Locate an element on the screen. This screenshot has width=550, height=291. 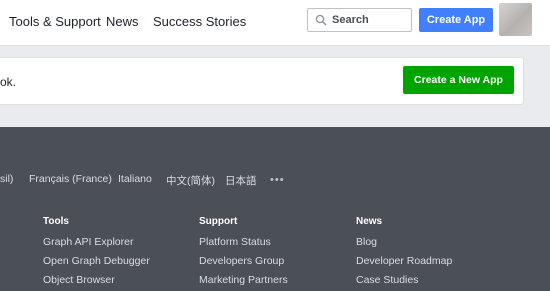
footer-link-developer-roadmap: Developer Roadmap is located at coordinates (404, 261).